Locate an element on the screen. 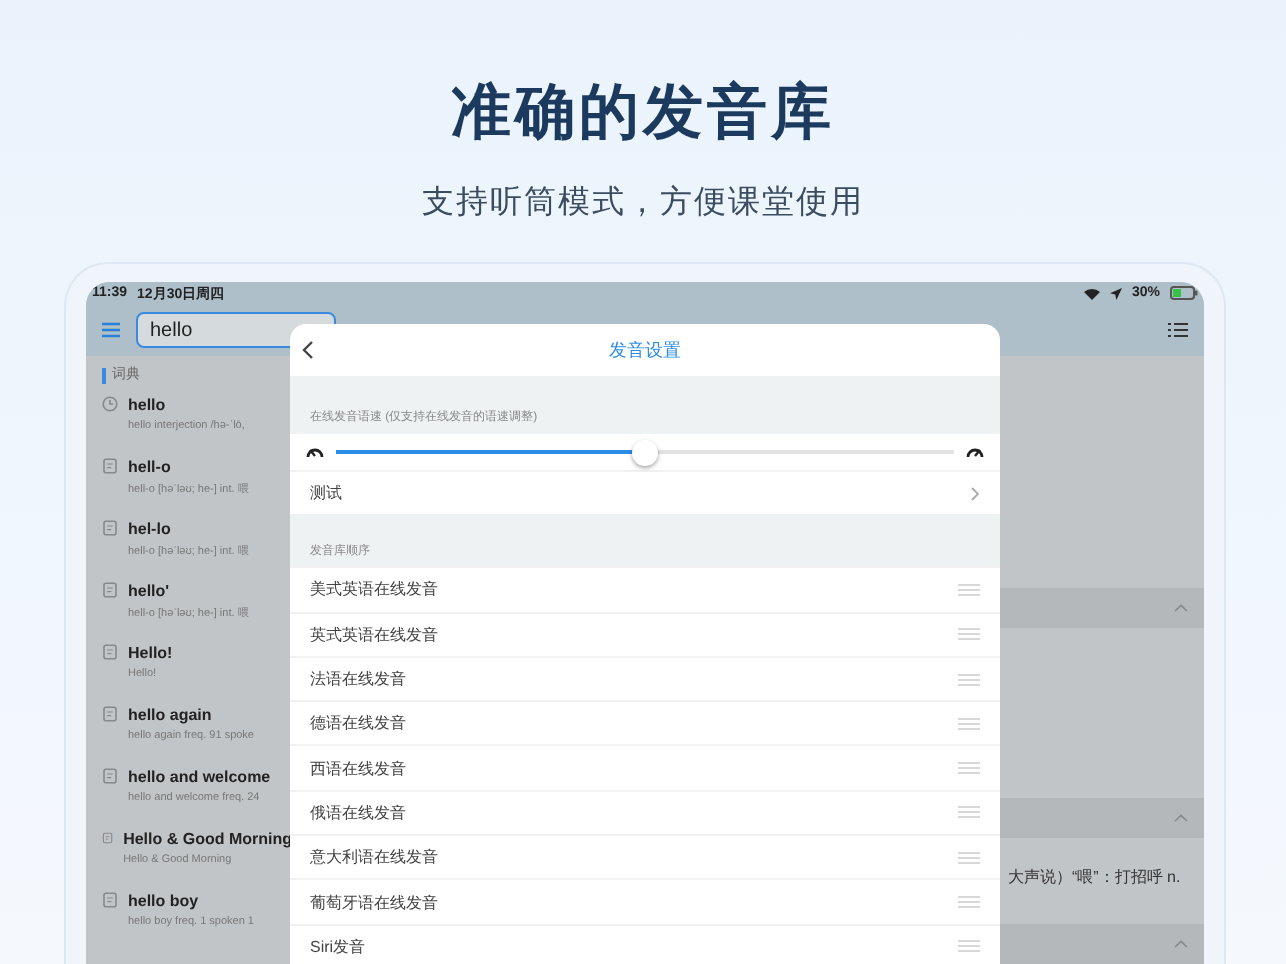 The height and width of the screenshot is (964, 1286). entry-word: Hello & Good Morning is located at coordinates (207, 839).